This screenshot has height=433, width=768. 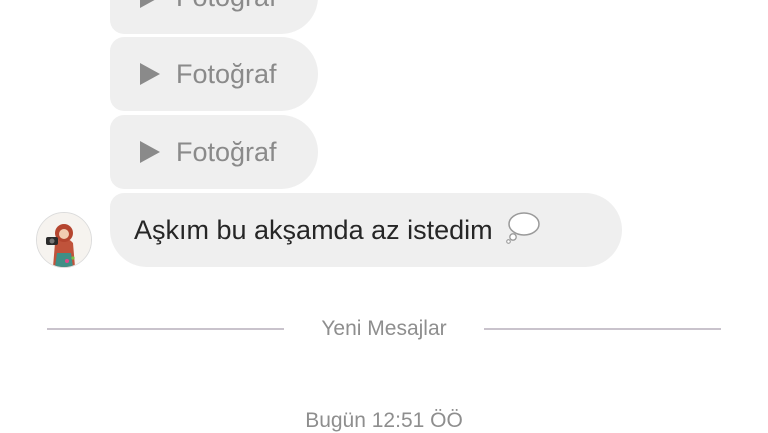 I want to click on divider-line-right, so click(x=602, y=329).